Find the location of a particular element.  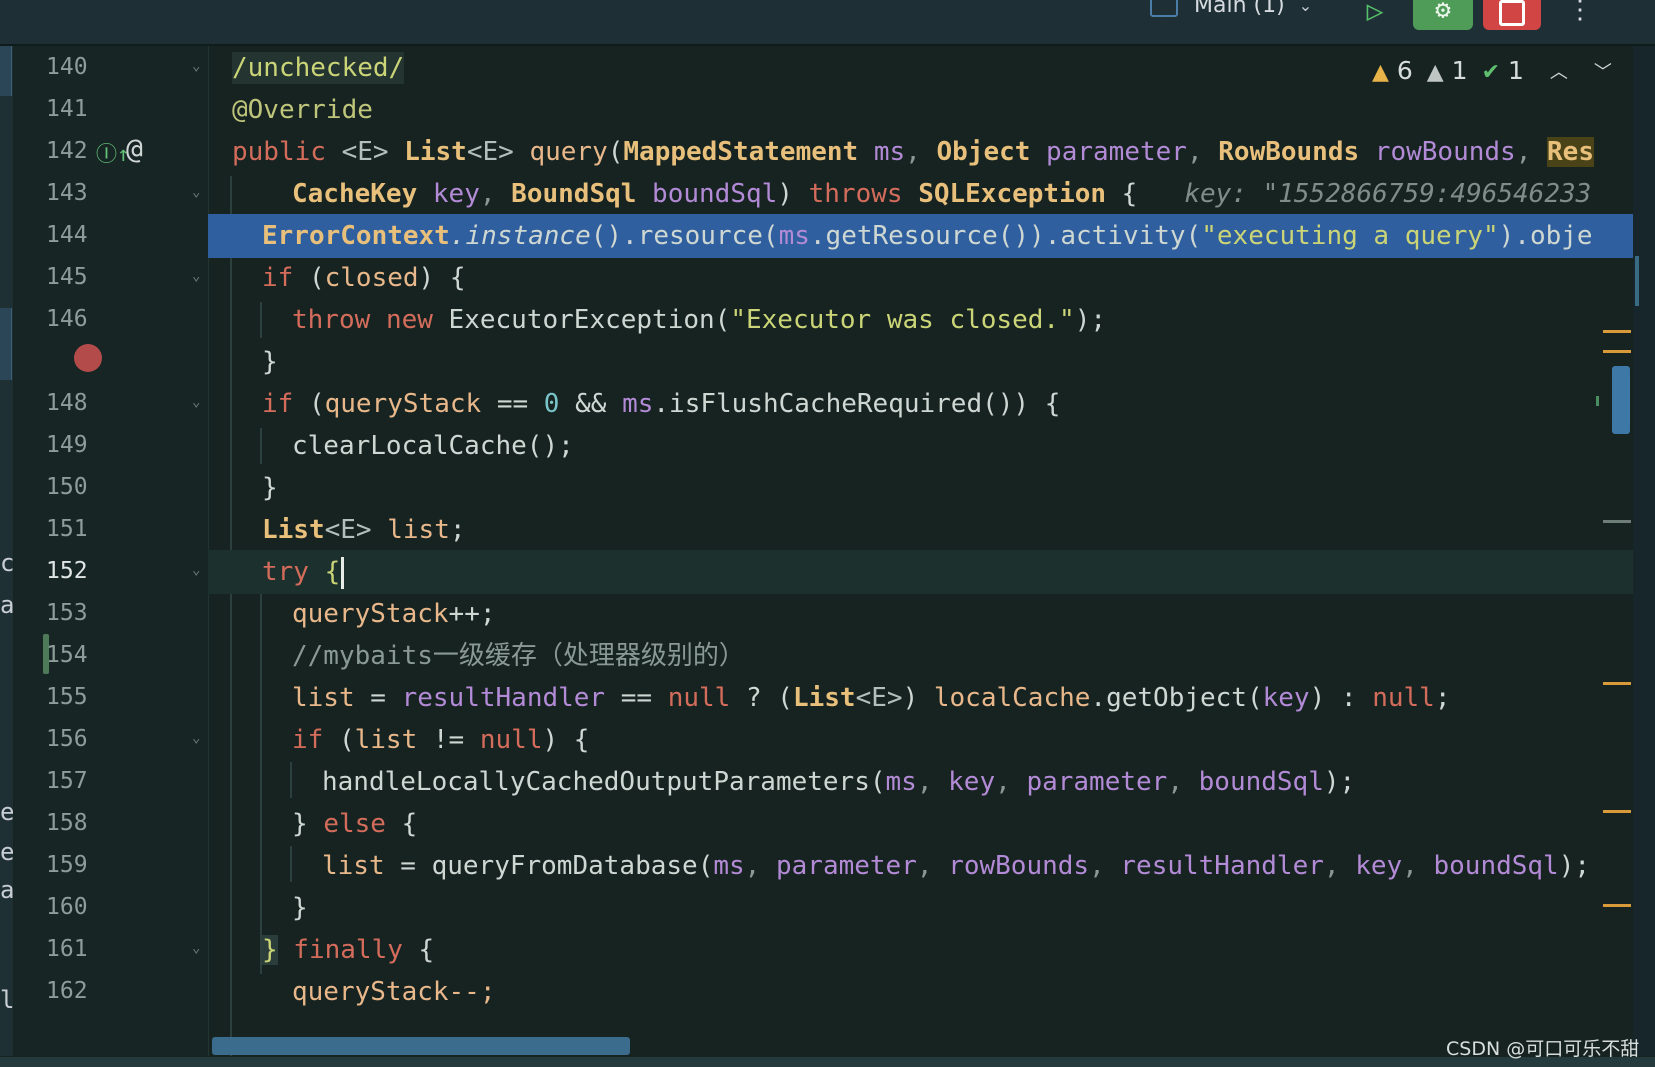

info-mark is located at coordinates (1617, 521).